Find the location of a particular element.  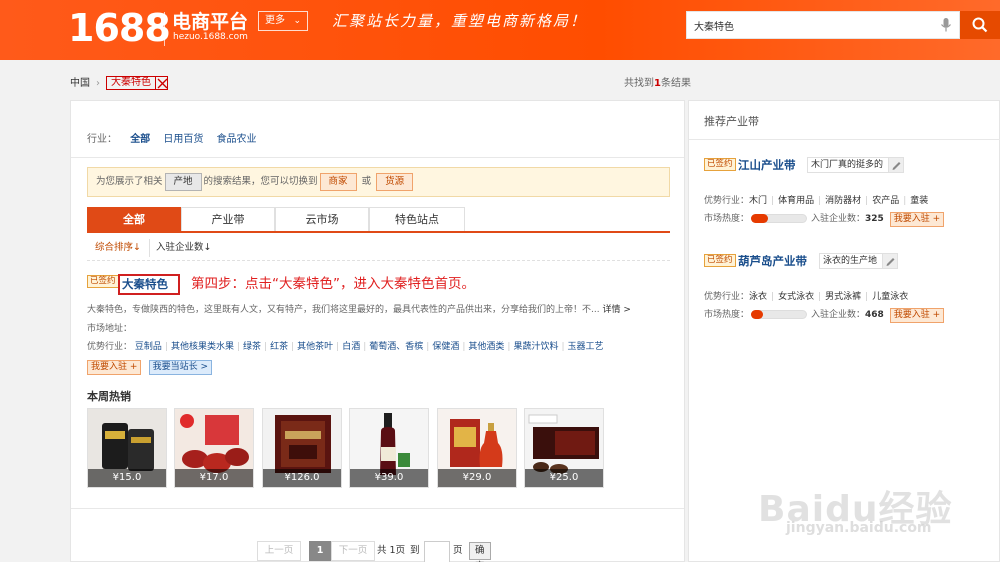

breadcrumb-tag: 大秦特色 is located at coordinates (131, 83).